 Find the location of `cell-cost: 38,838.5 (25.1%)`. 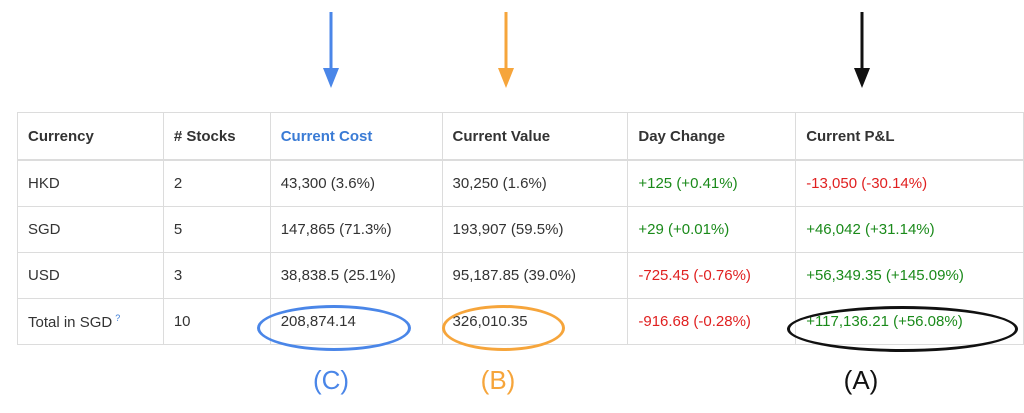

cell-cost: 38,838.5 (25.1%) is located at coordinates (356, 275).